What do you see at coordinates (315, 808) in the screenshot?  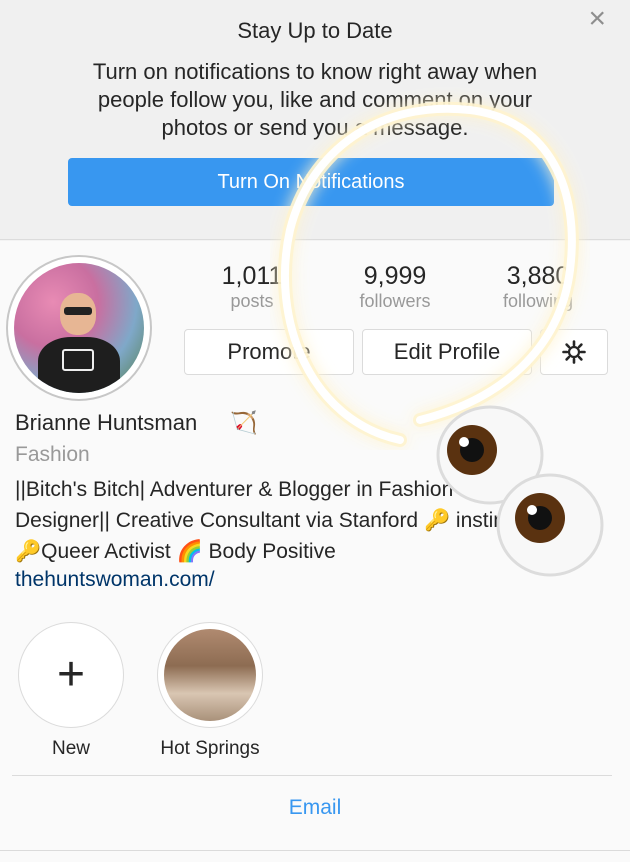 I see `email-button: Email` at bounding box center [315, 808].